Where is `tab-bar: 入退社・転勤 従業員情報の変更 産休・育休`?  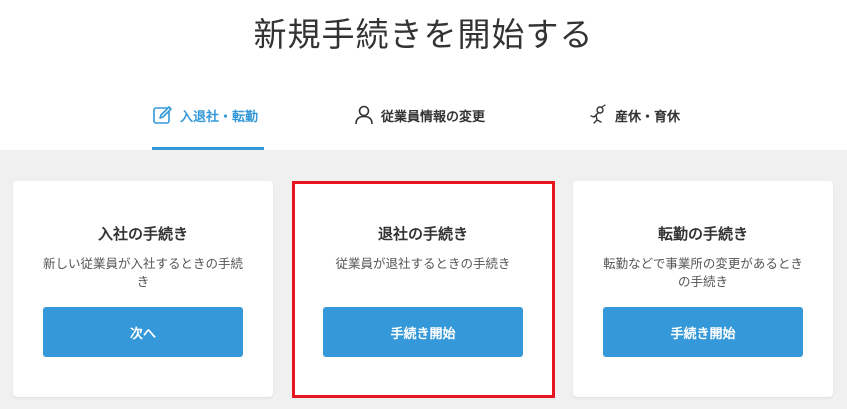 tab-bar: 入退社・転勤 従業員情報の変更 産休・育休 is located at coordinates (423, 127).